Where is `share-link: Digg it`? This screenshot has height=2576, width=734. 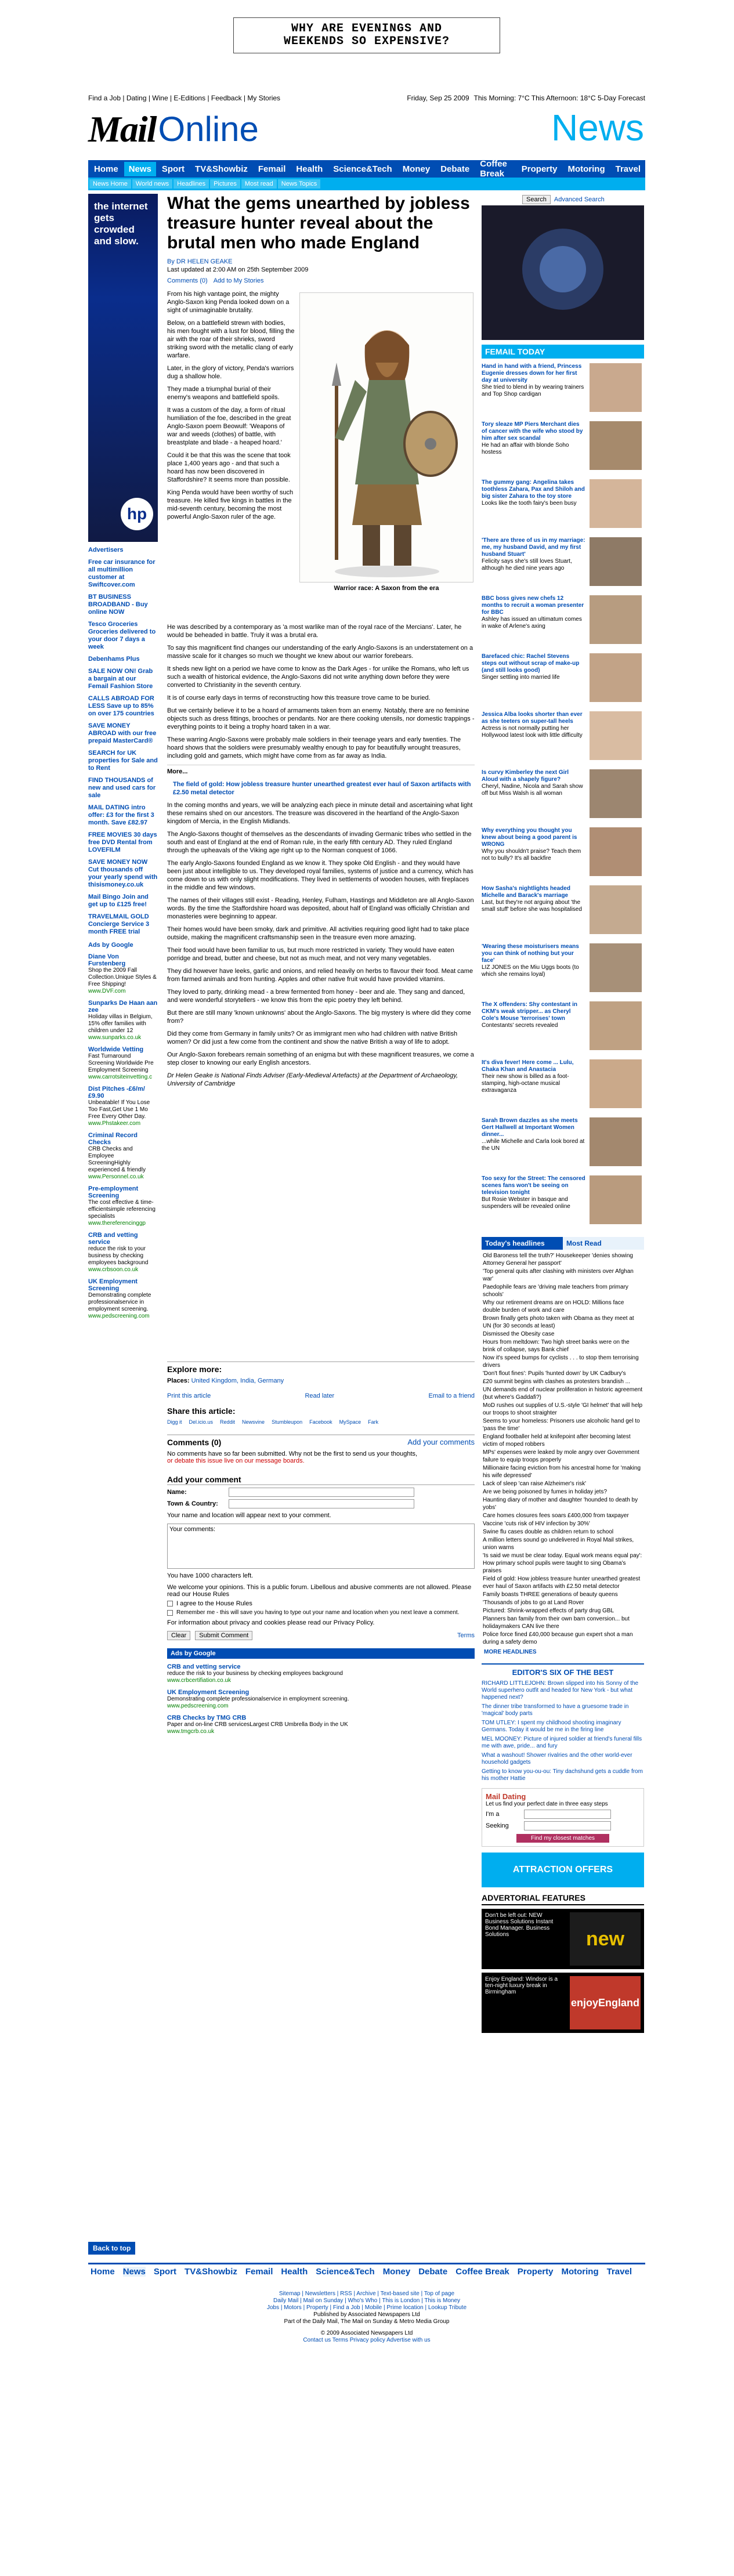
share-link: Digg it is located at coordinates (174, 1422).